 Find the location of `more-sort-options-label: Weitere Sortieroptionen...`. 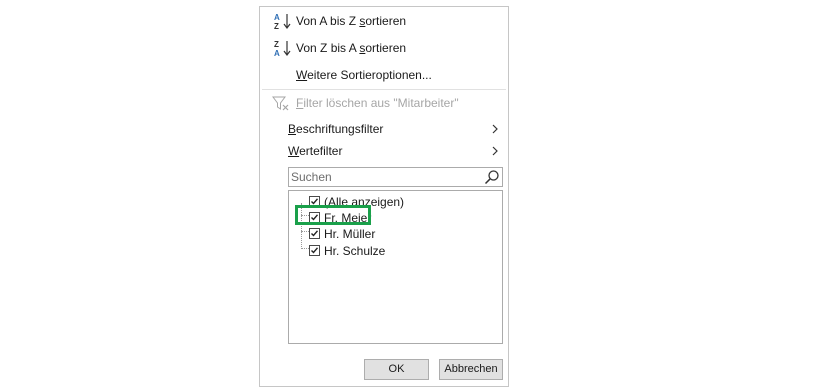

more-sort-options-label: Weitere Sortieroptionen... is located at coordinates (364, 75).